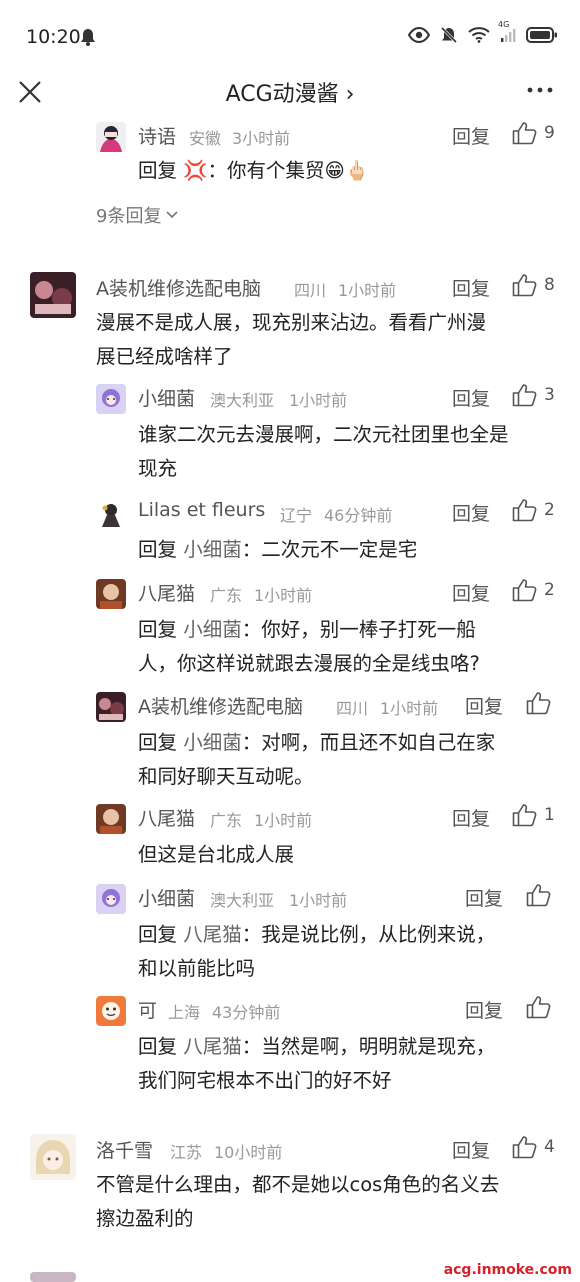 Image resolution: width=580 pixels, height=1282 pixels. I want to click on user-location: 江苏, so click(186, 1152).